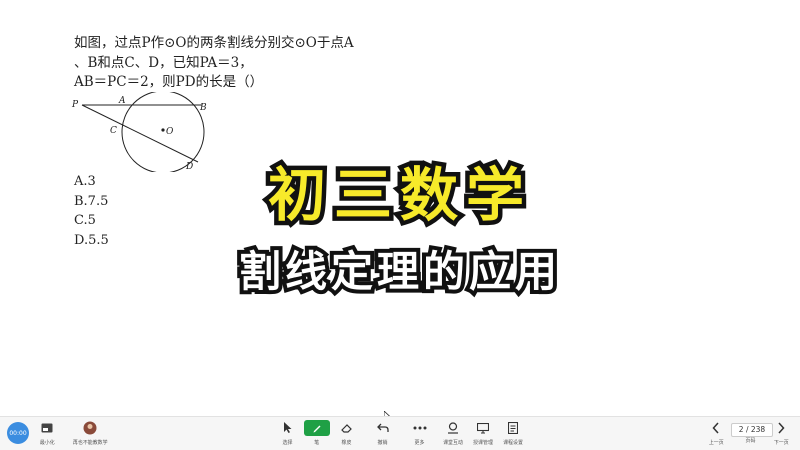  I want to click on manage-button: 授课管理, so click(483, 433).